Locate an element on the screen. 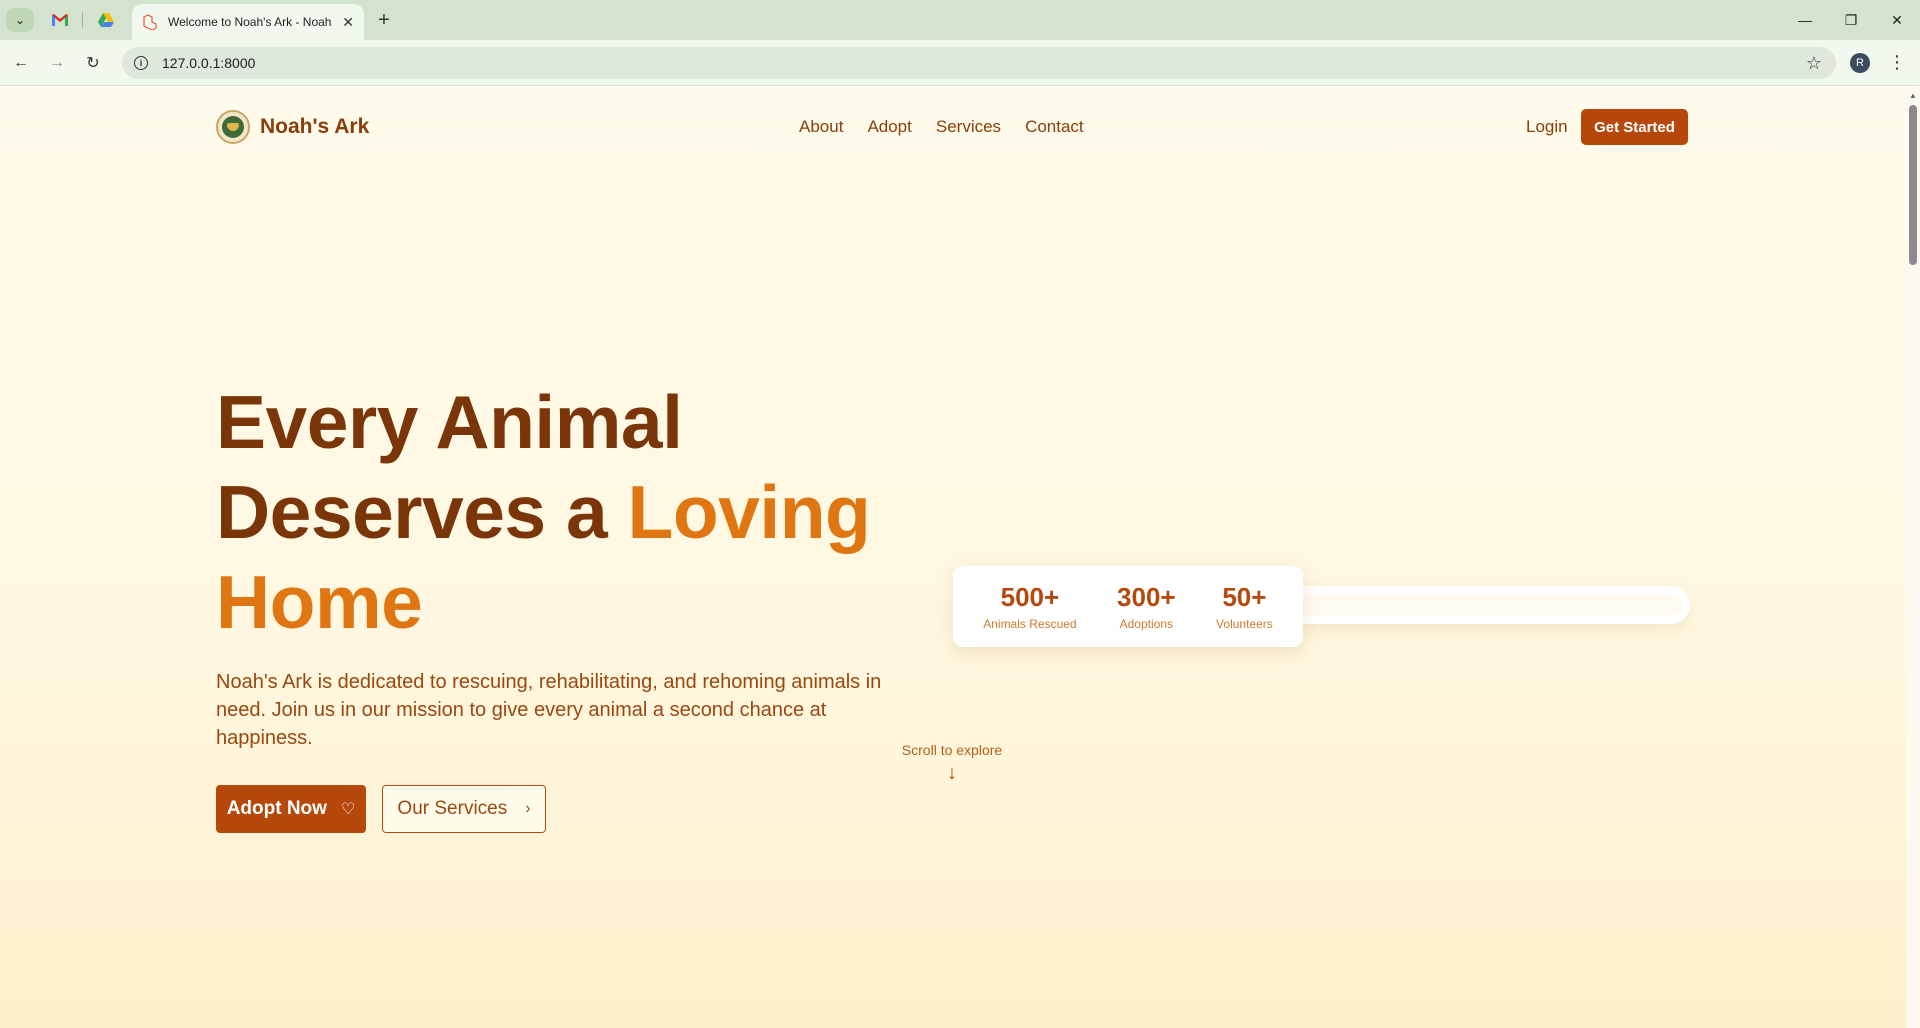 This screenshot has height=1028, width=1920. adopt-now-button: Adopt Now ♡ is located at coordinates (291, 809).